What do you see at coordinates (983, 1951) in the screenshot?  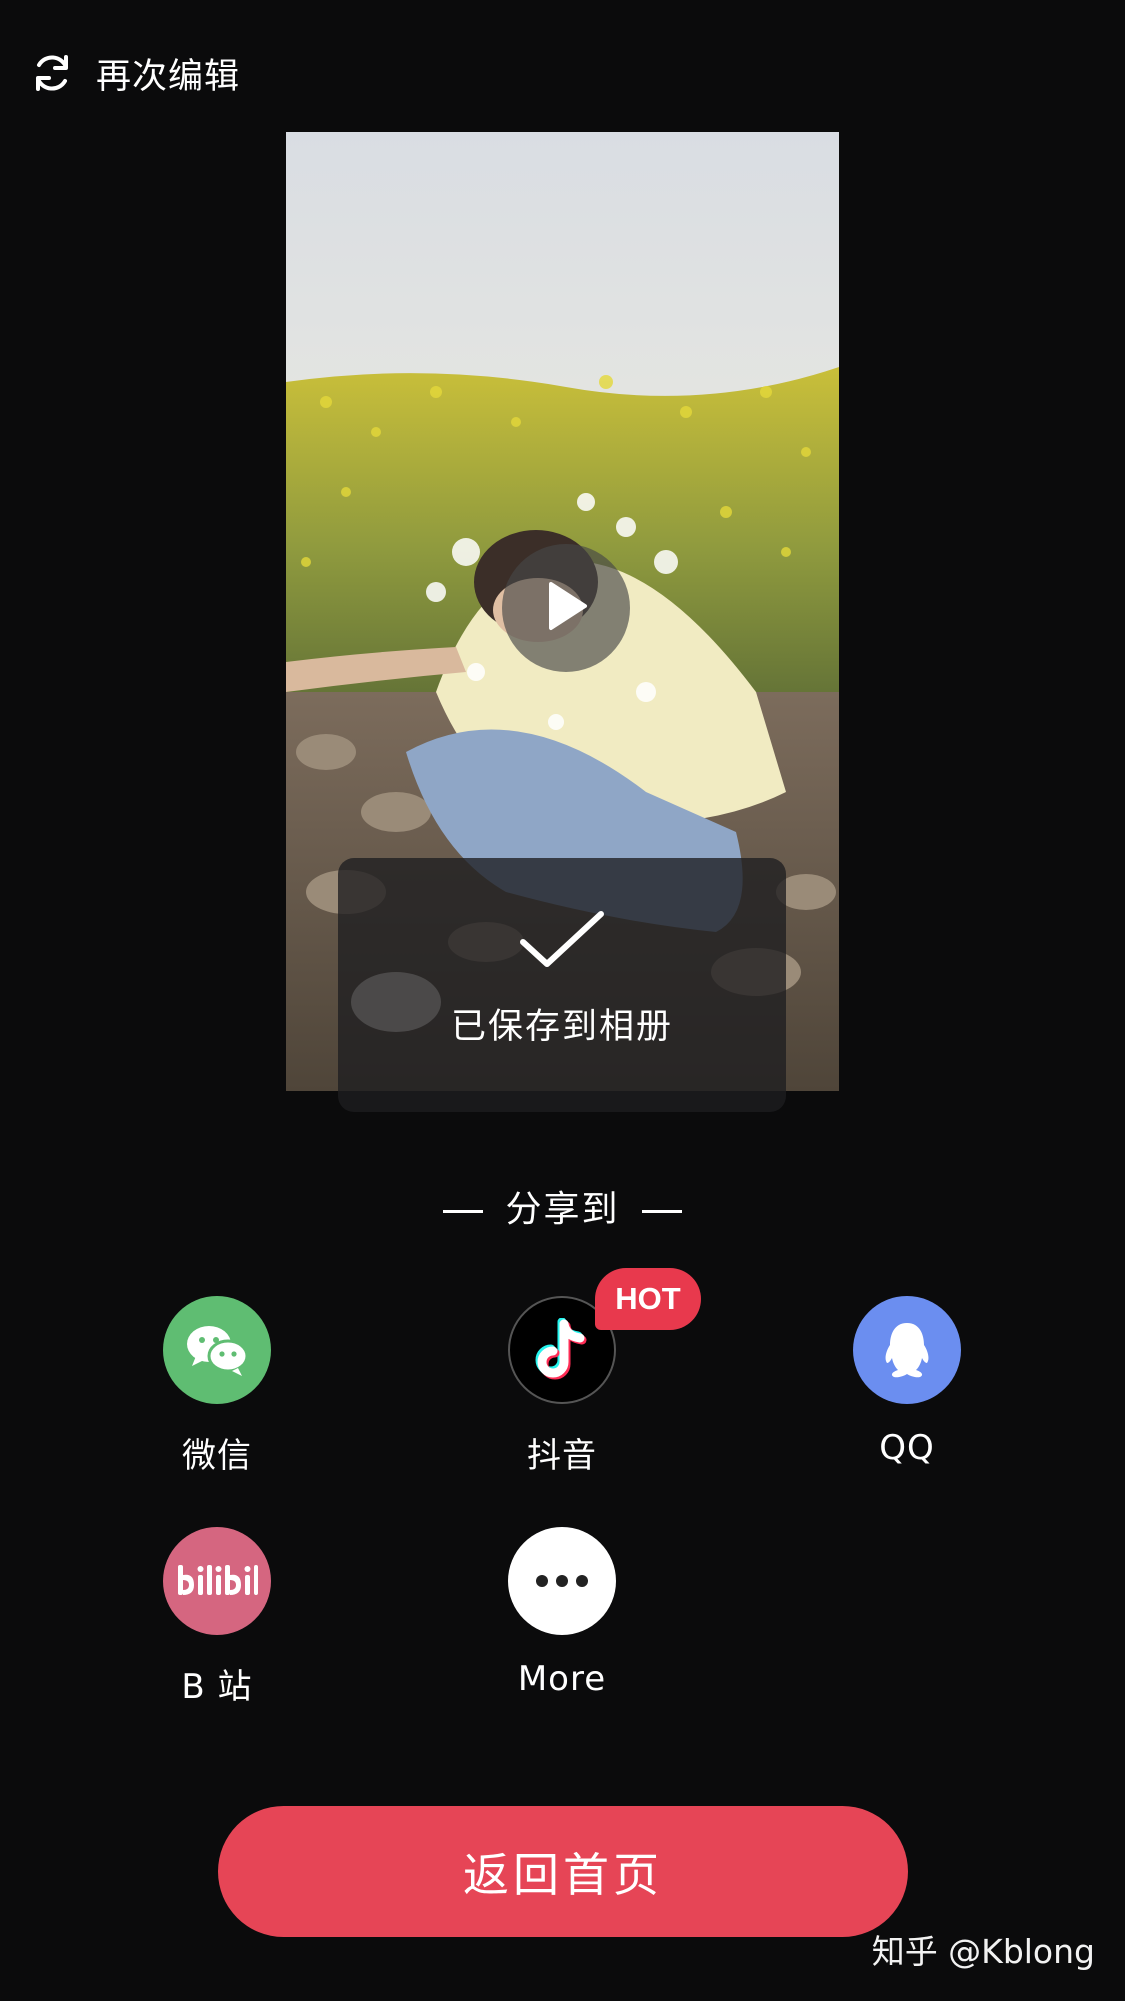 I see `watermark: 知乎 @Kblong` at bounding box center [983, 1951].